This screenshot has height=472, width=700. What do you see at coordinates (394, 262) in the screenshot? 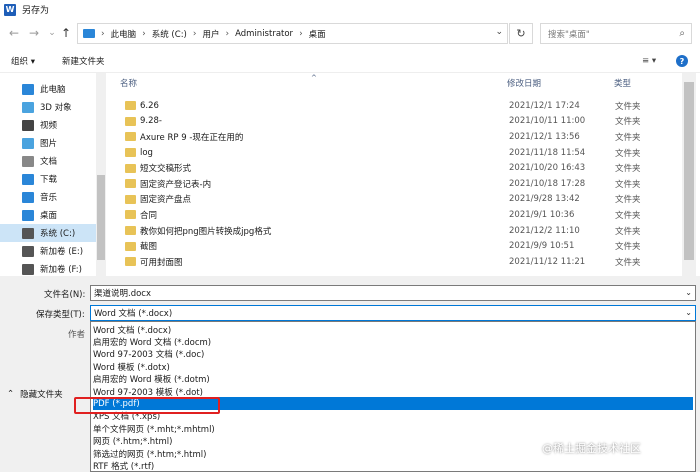
I see `file-row: 可用封面图 2021/11/12 11:21 文件夹` at bounding box center [394, 262].